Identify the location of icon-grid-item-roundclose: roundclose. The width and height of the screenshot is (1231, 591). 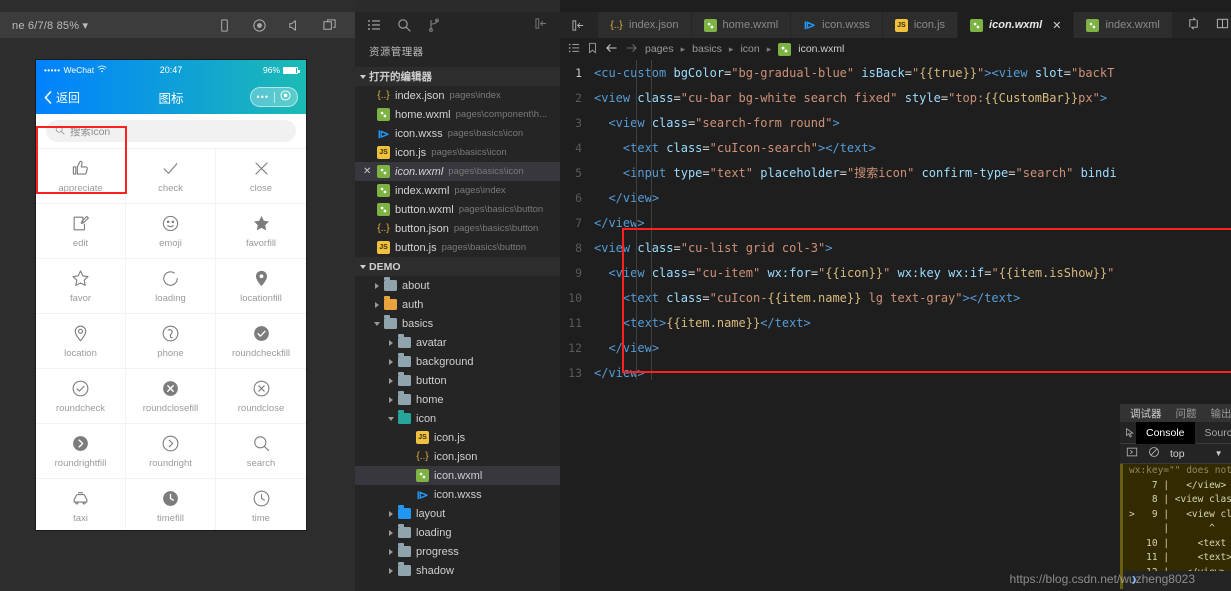
(261, 396).